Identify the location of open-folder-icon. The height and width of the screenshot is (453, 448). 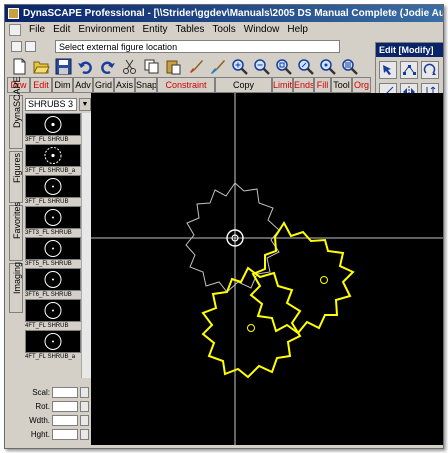
(41, 66).